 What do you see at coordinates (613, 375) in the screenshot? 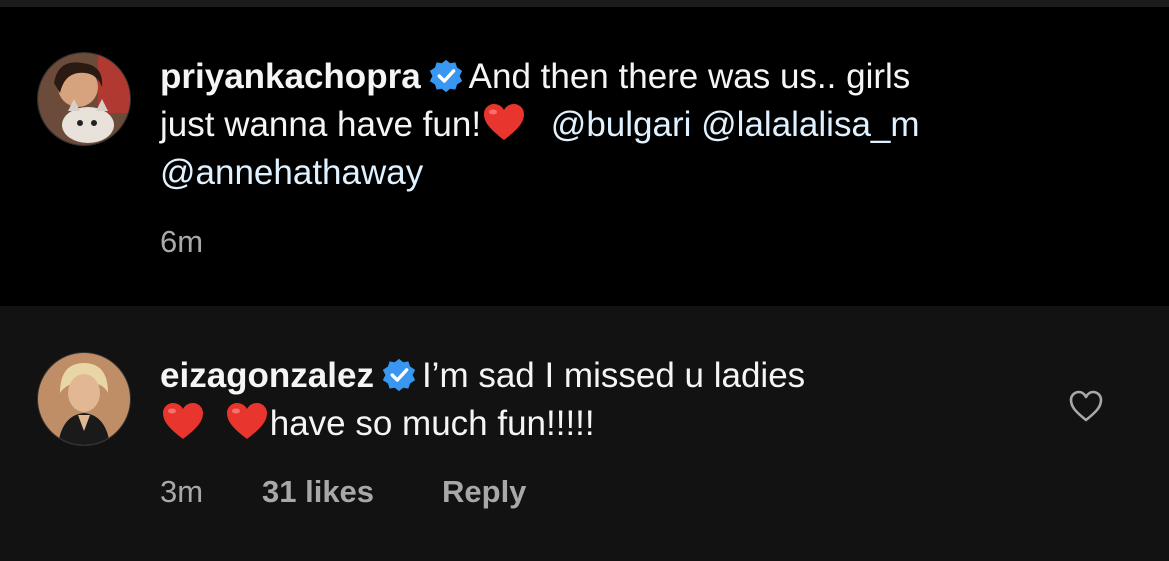
I see `comment-line1: I’m sad I missed u ladies` at bounding box center [613, 375].